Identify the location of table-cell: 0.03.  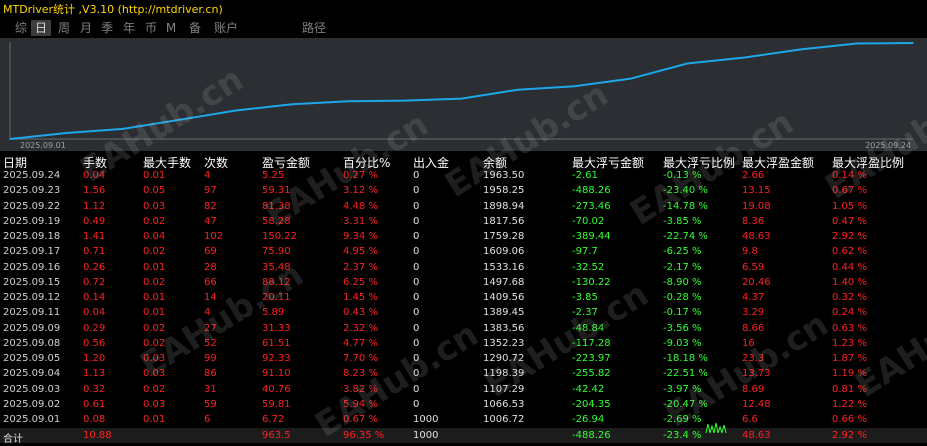
(154, 374).